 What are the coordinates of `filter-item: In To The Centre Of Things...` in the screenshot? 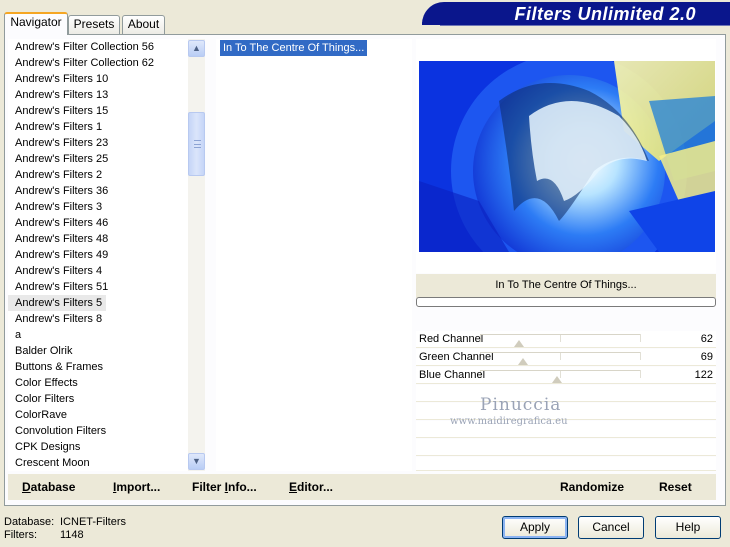 It's located at (294, 48).